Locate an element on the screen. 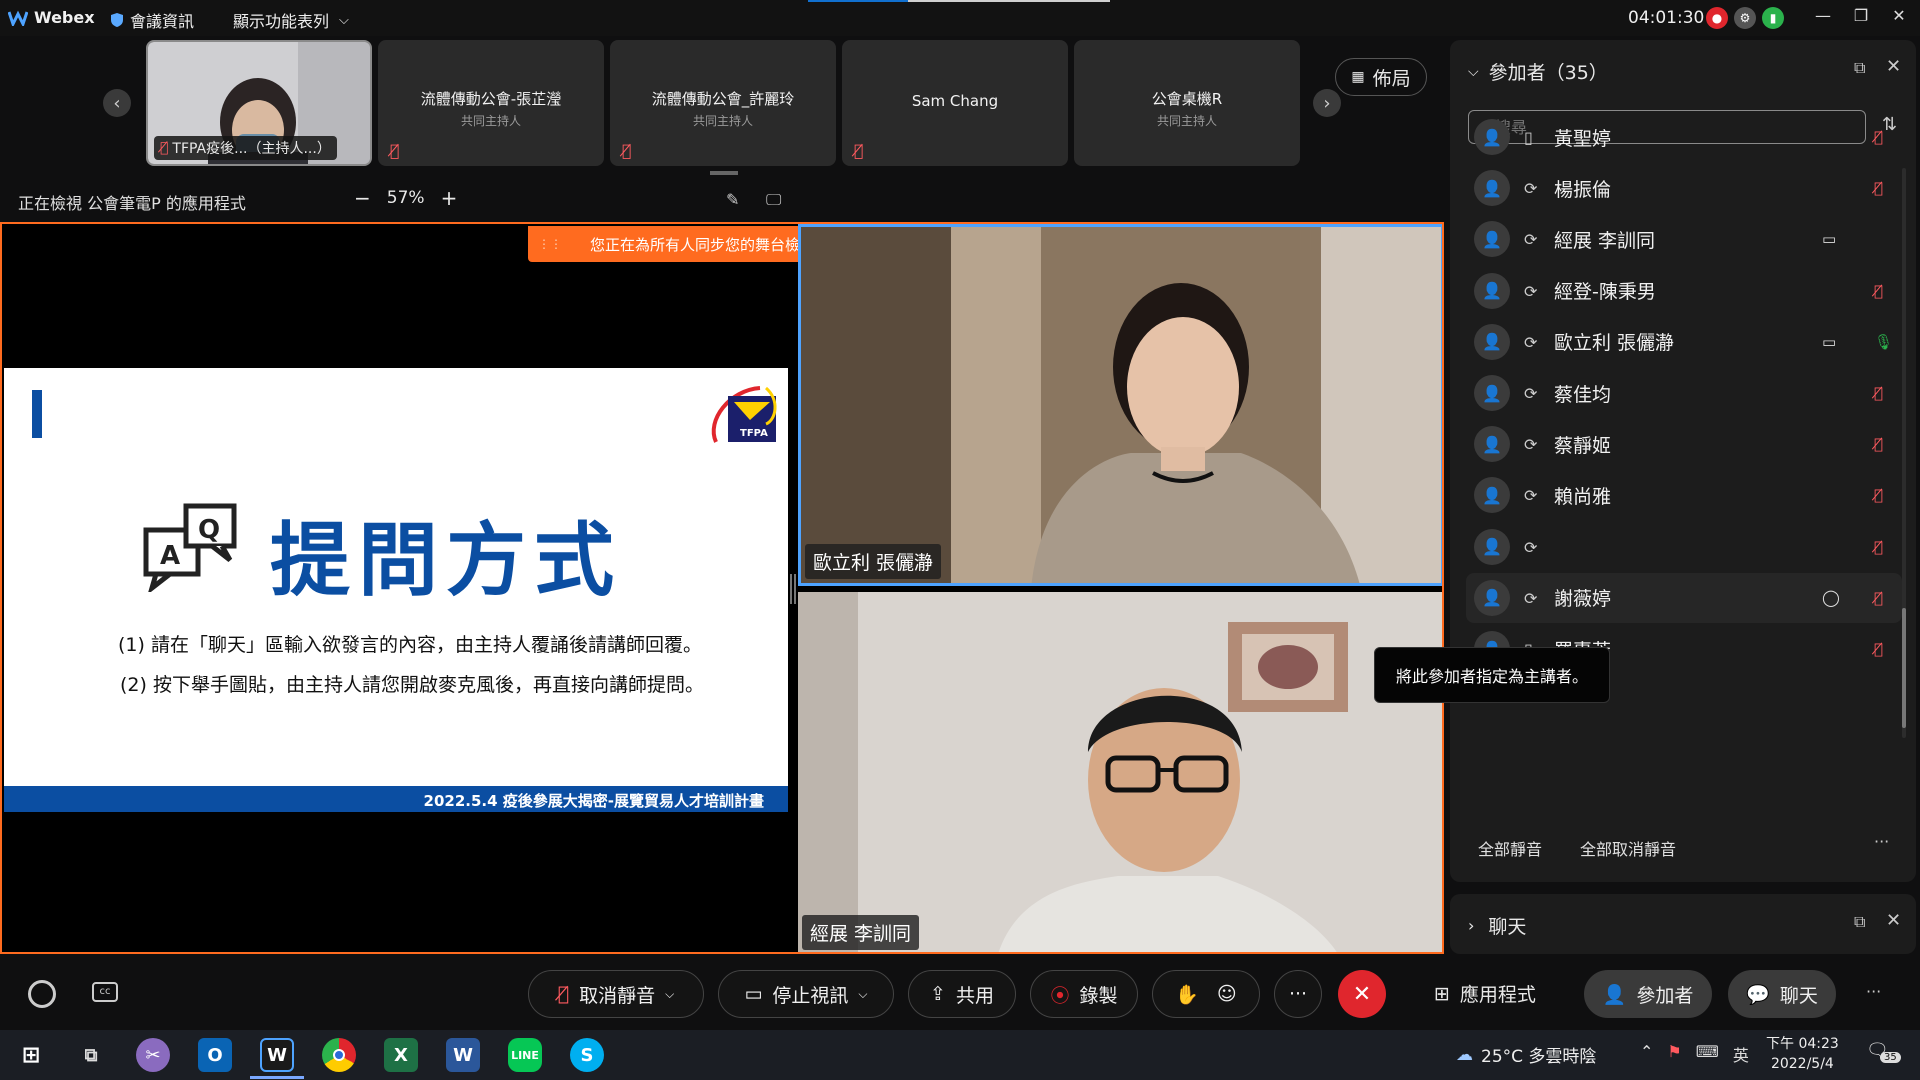  chrome-icon is located at coordinates (339, 1055).